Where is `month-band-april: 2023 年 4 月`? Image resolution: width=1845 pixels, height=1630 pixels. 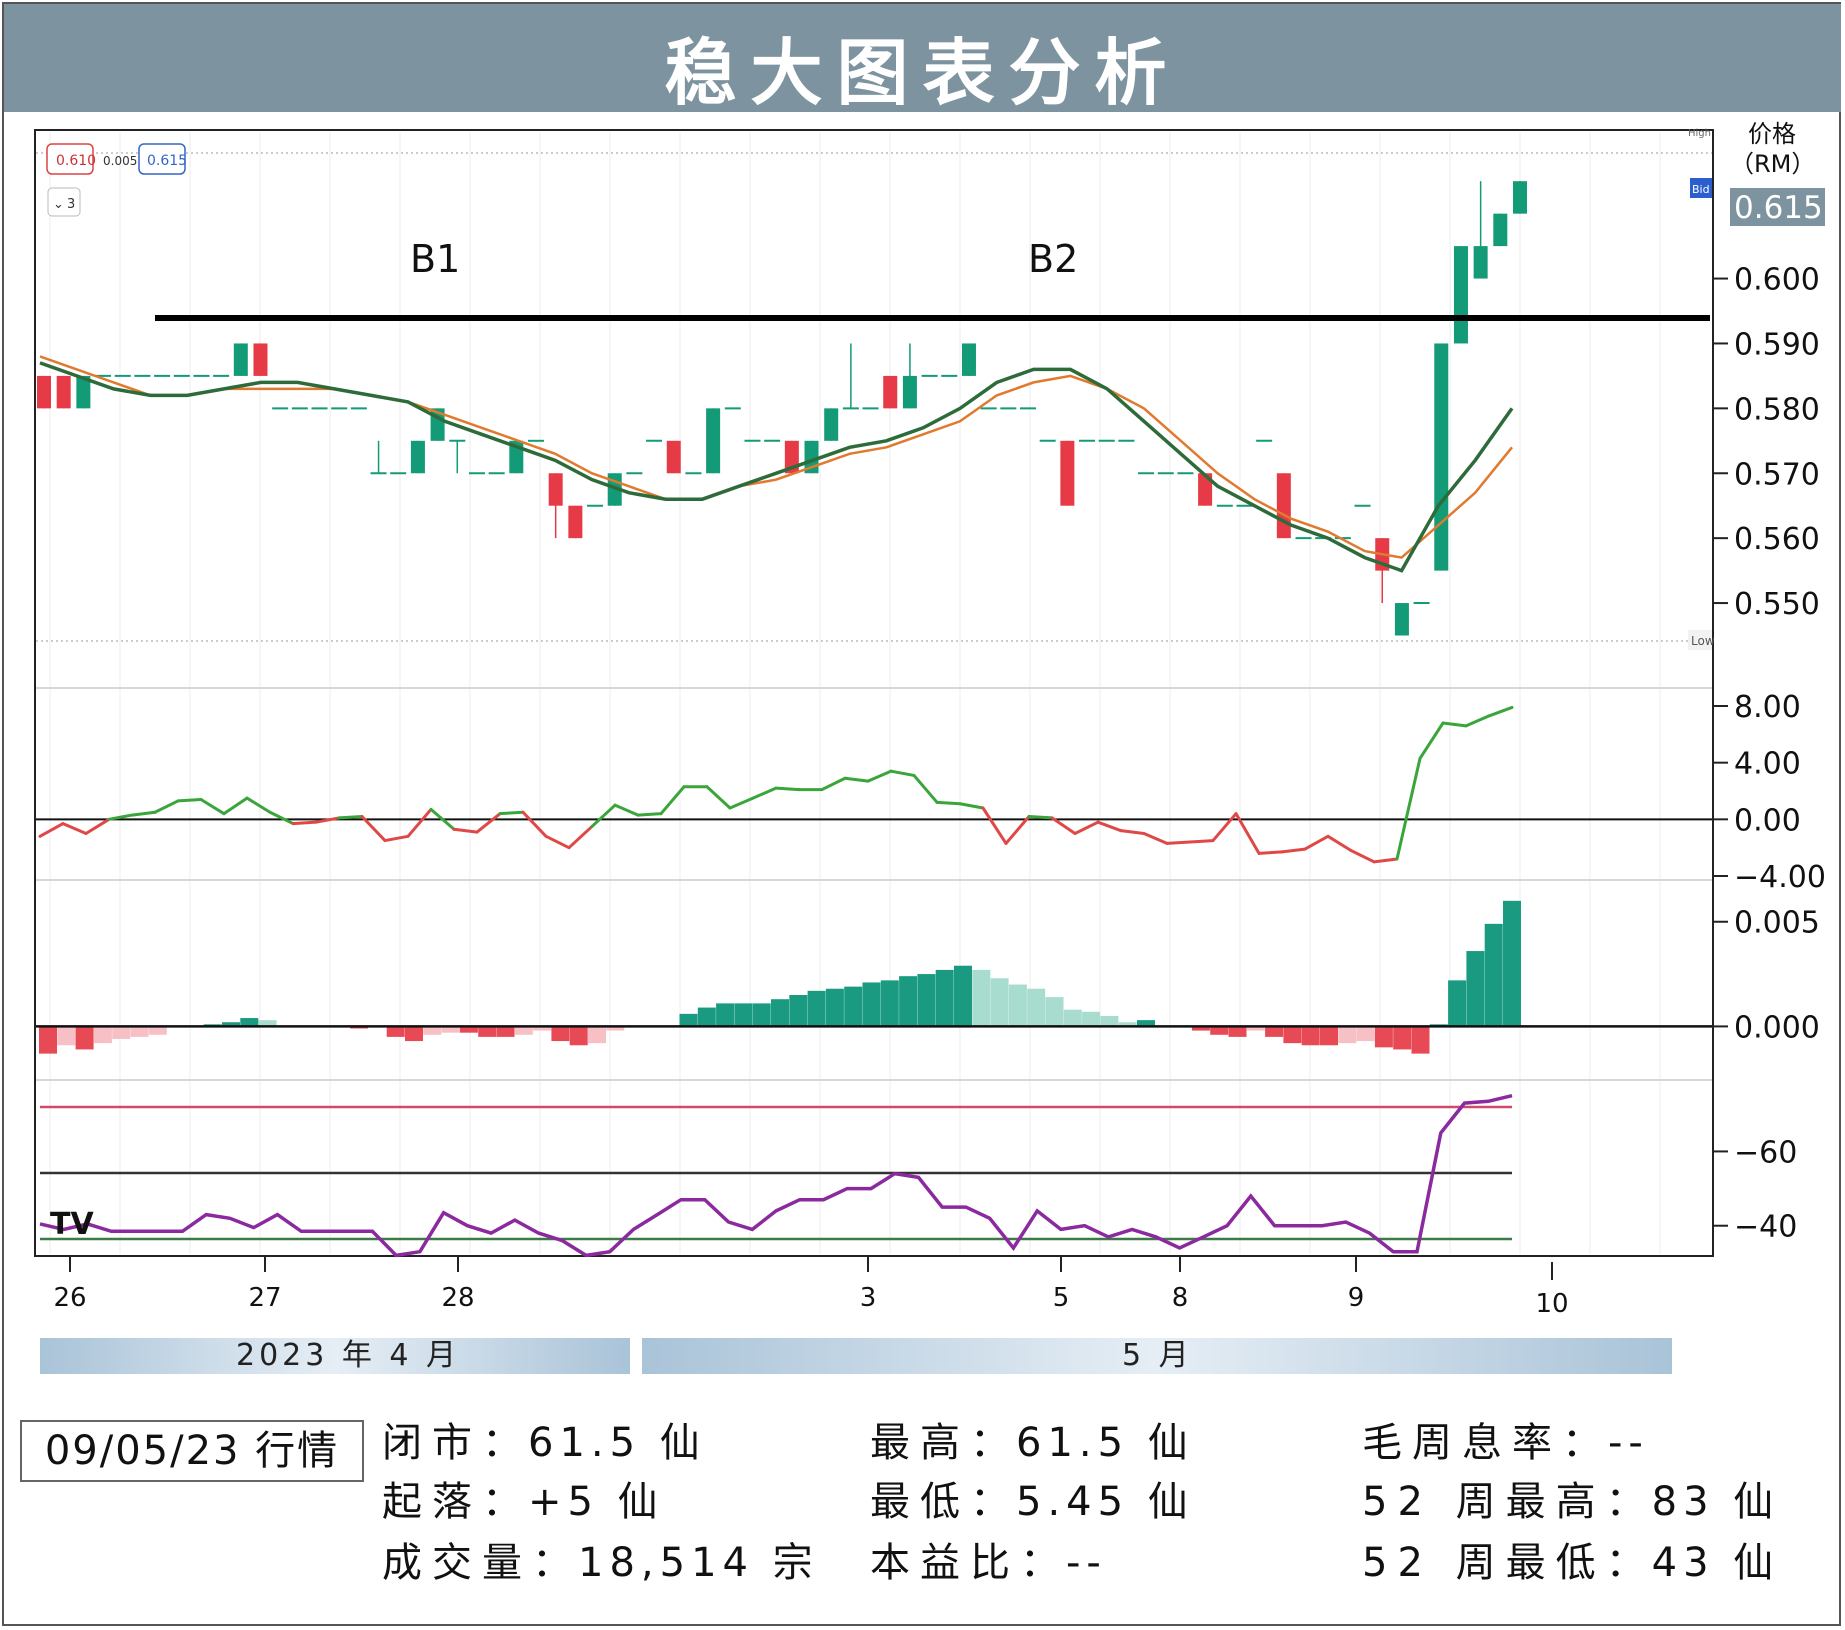
month-band-april: 2023 年 4 月 is located at coordinates (335, 1356).